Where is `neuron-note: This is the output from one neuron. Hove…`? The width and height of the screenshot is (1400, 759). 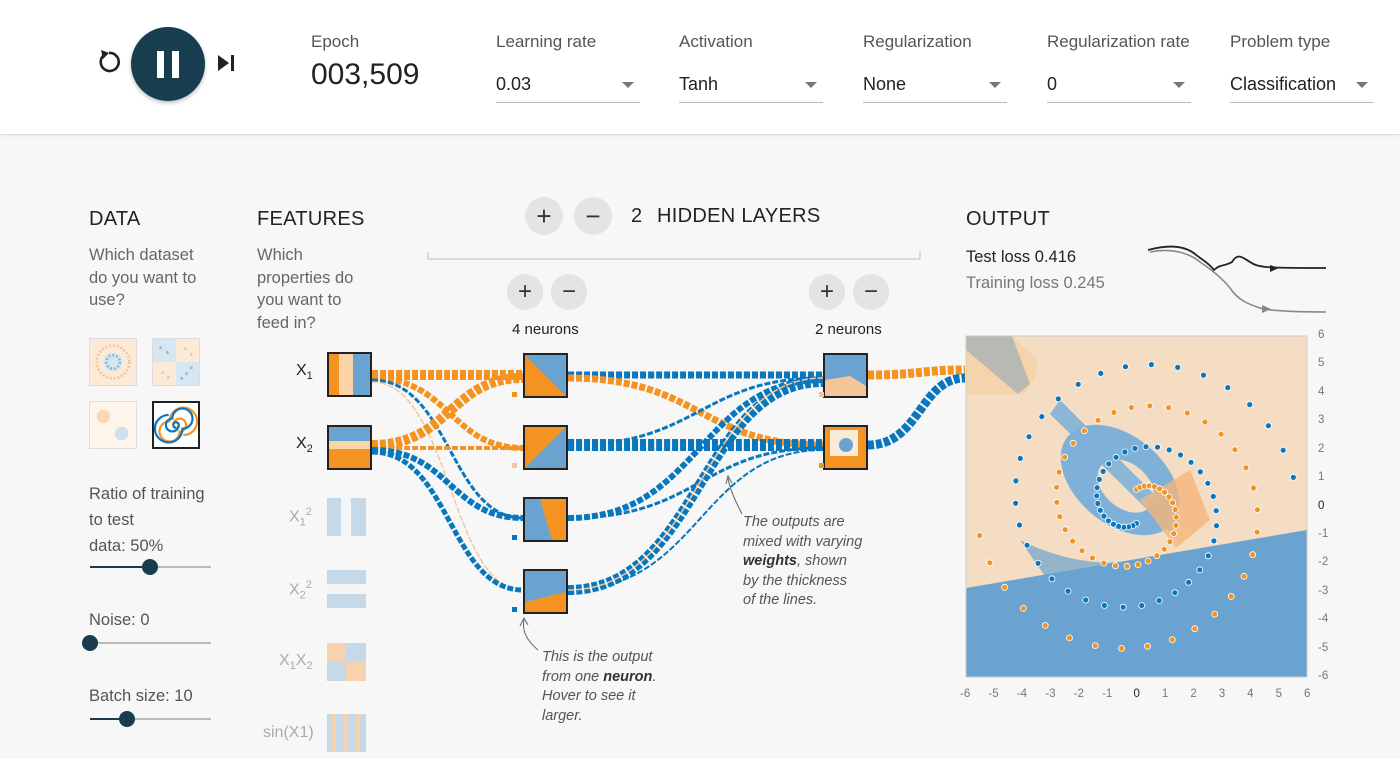 neuron-note: This is the output from one neuron. Hove… is located at coordinates (599, 686).